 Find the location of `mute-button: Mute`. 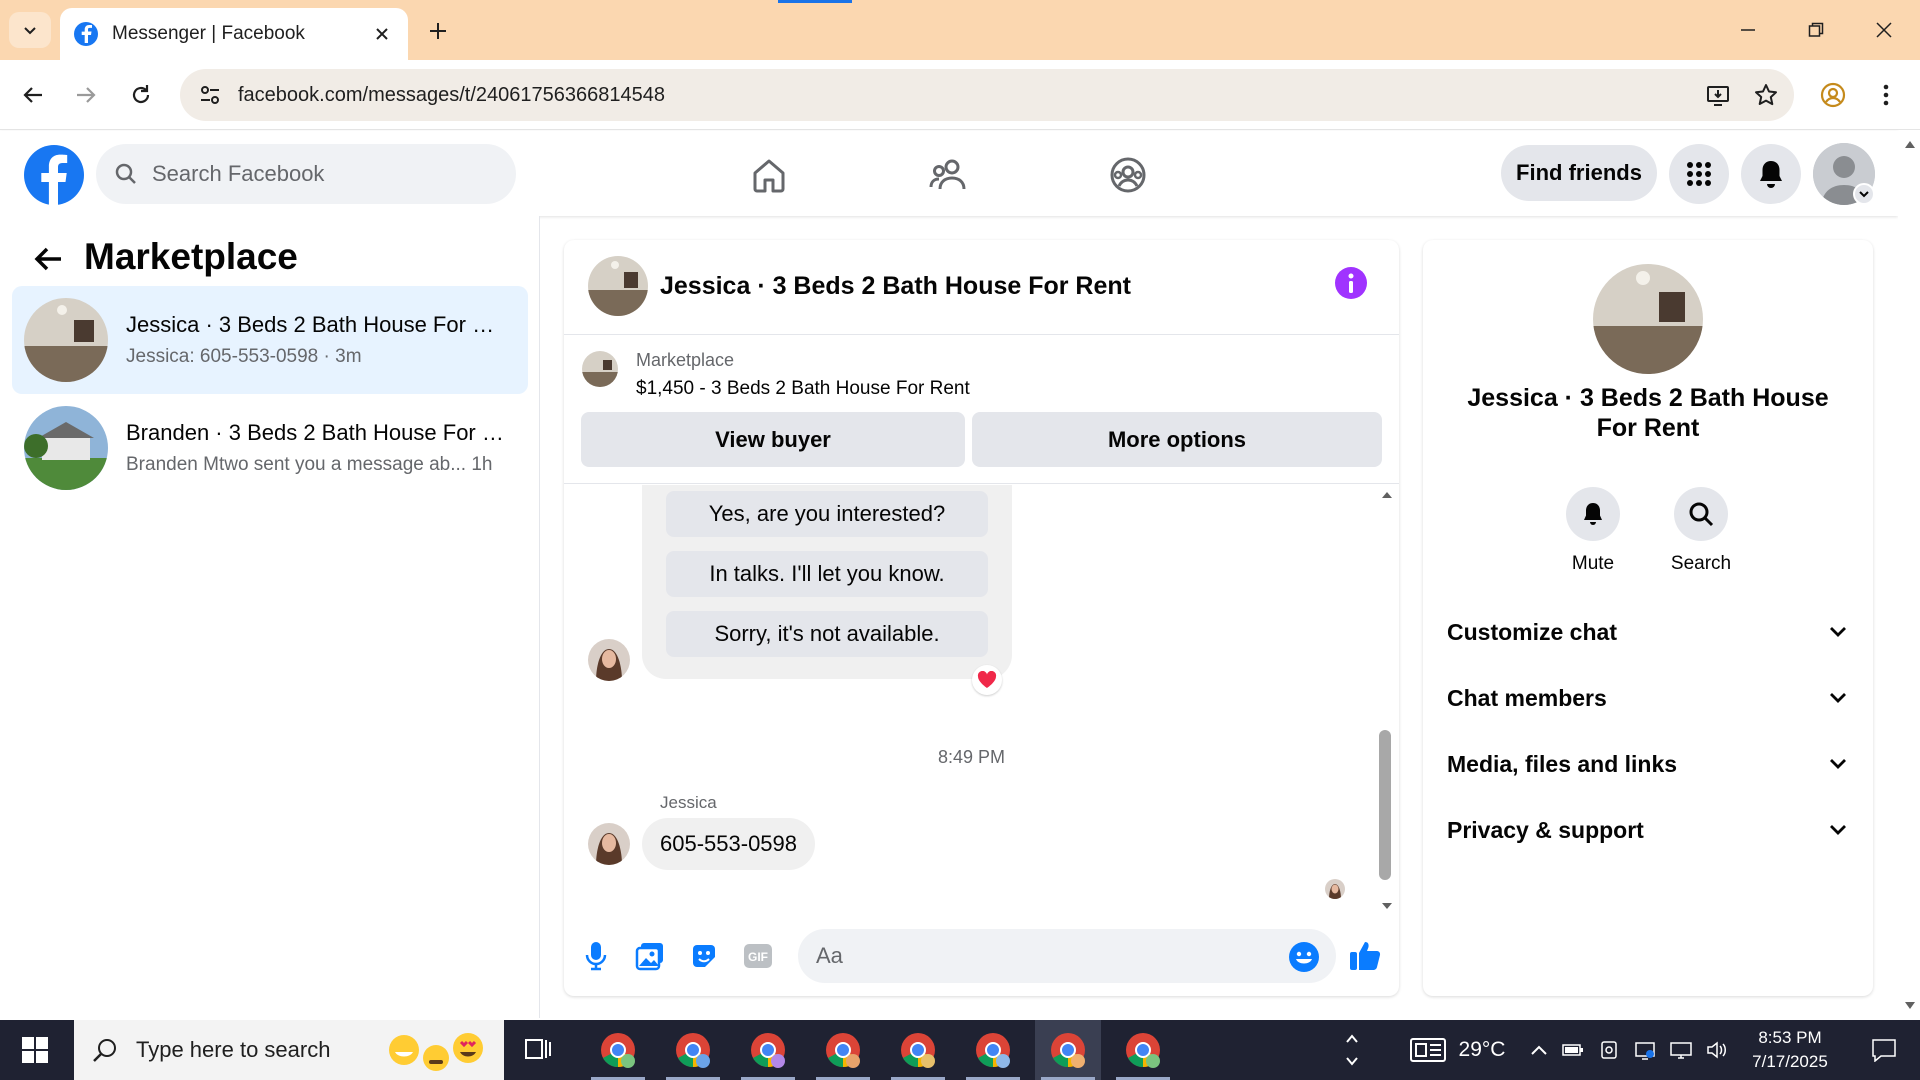

mute-button: Mute is located at coordinates (1593, 531).